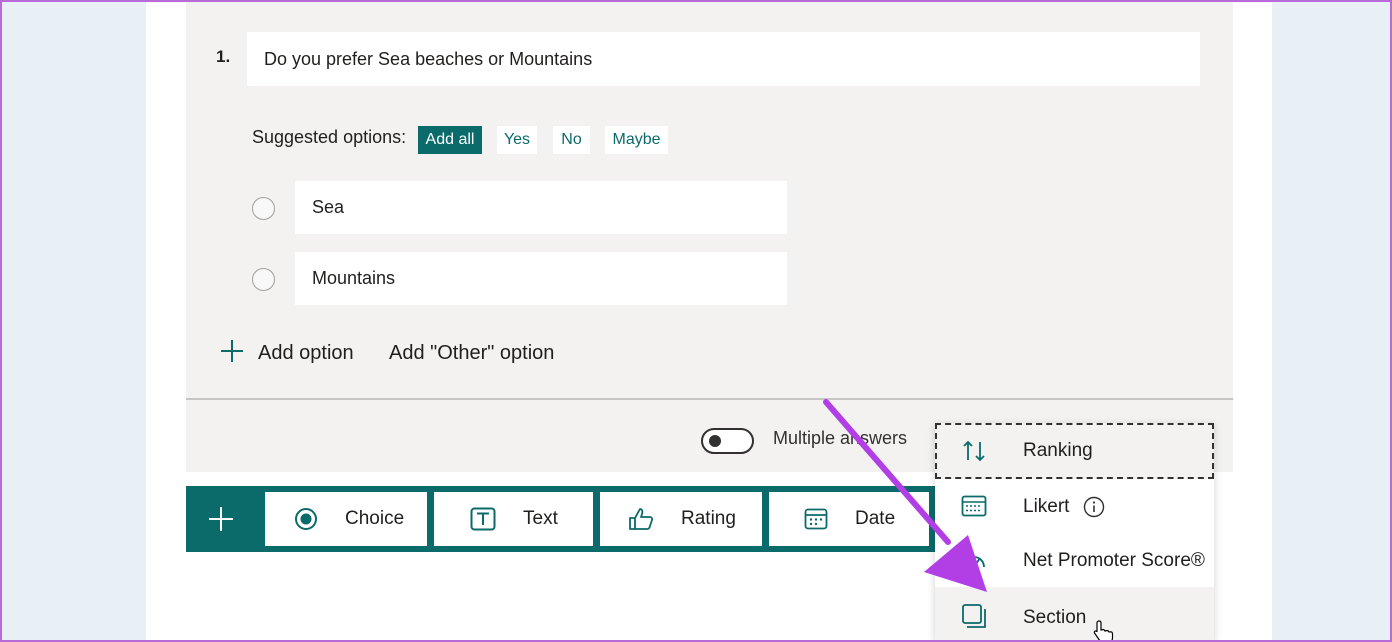 This screenshot has width=1392, height=642. I want to click on rating-button: Rating, so click(681, 519).